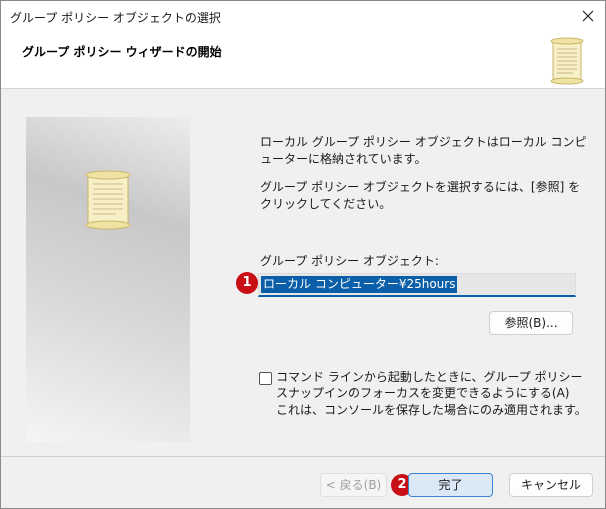 The image size is (606, 509). I want to click on finish-button: 完了, so click(450, 485).